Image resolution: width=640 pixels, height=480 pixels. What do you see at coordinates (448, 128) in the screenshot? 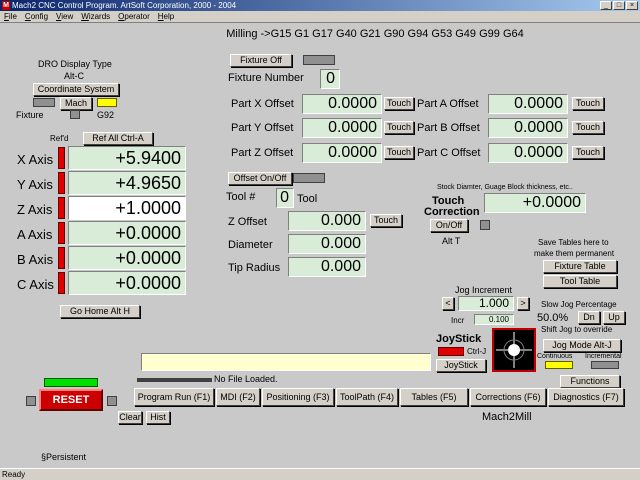
I see `part-b-offset-label: Part B Offset` at bounding box center [448, 128].